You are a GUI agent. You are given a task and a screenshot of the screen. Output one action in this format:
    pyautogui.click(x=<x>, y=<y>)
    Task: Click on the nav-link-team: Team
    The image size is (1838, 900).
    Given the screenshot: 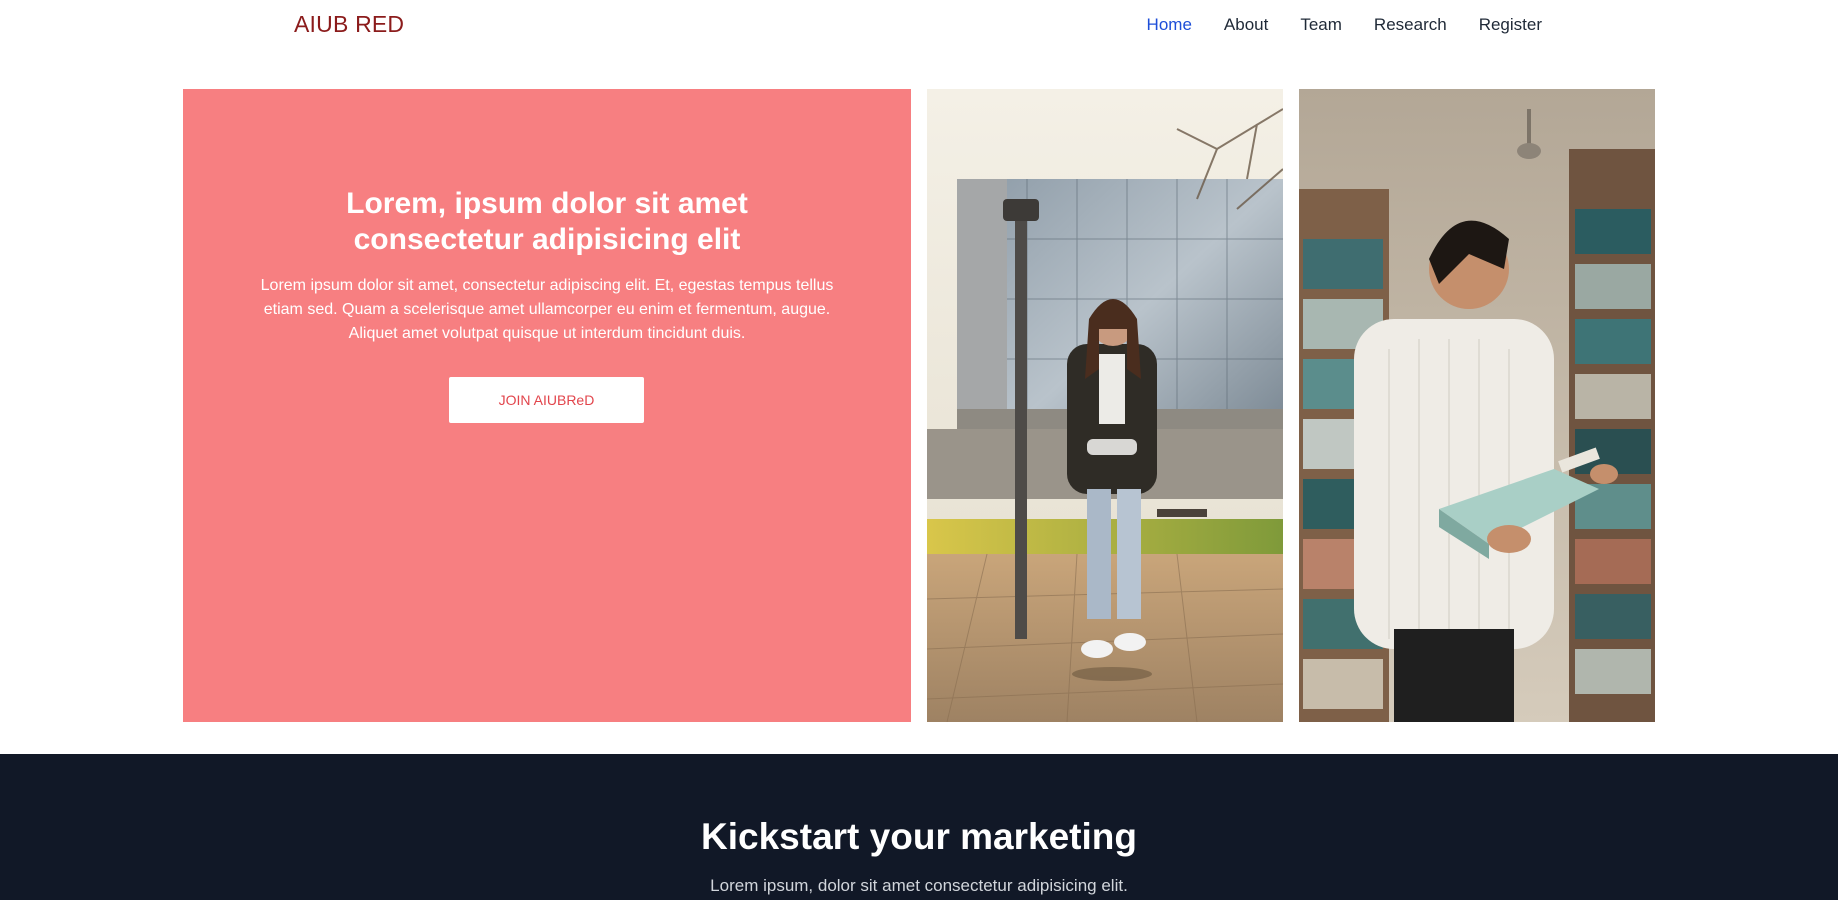 What is the action you would take?
    pyautogui.click(x=1321, y=24)
    